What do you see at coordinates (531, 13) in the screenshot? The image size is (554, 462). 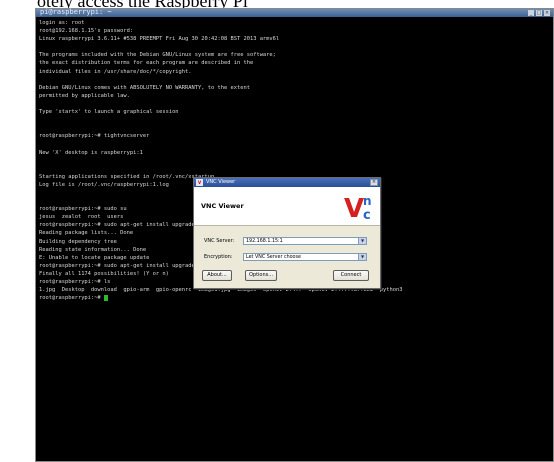 I see `minimize-icon: _` at bounding box center [531, 13].